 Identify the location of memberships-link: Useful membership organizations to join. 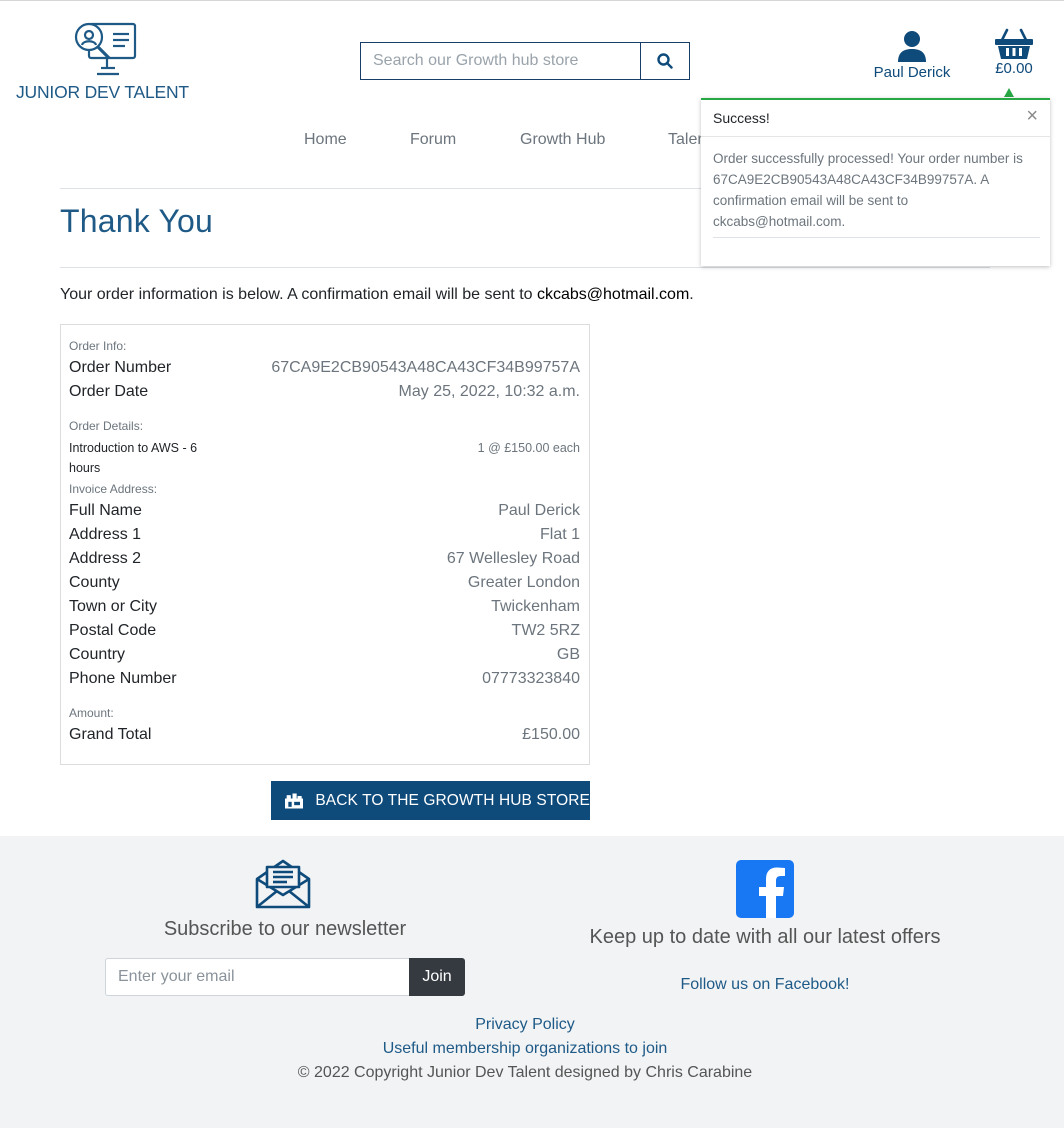
(525, 1049).